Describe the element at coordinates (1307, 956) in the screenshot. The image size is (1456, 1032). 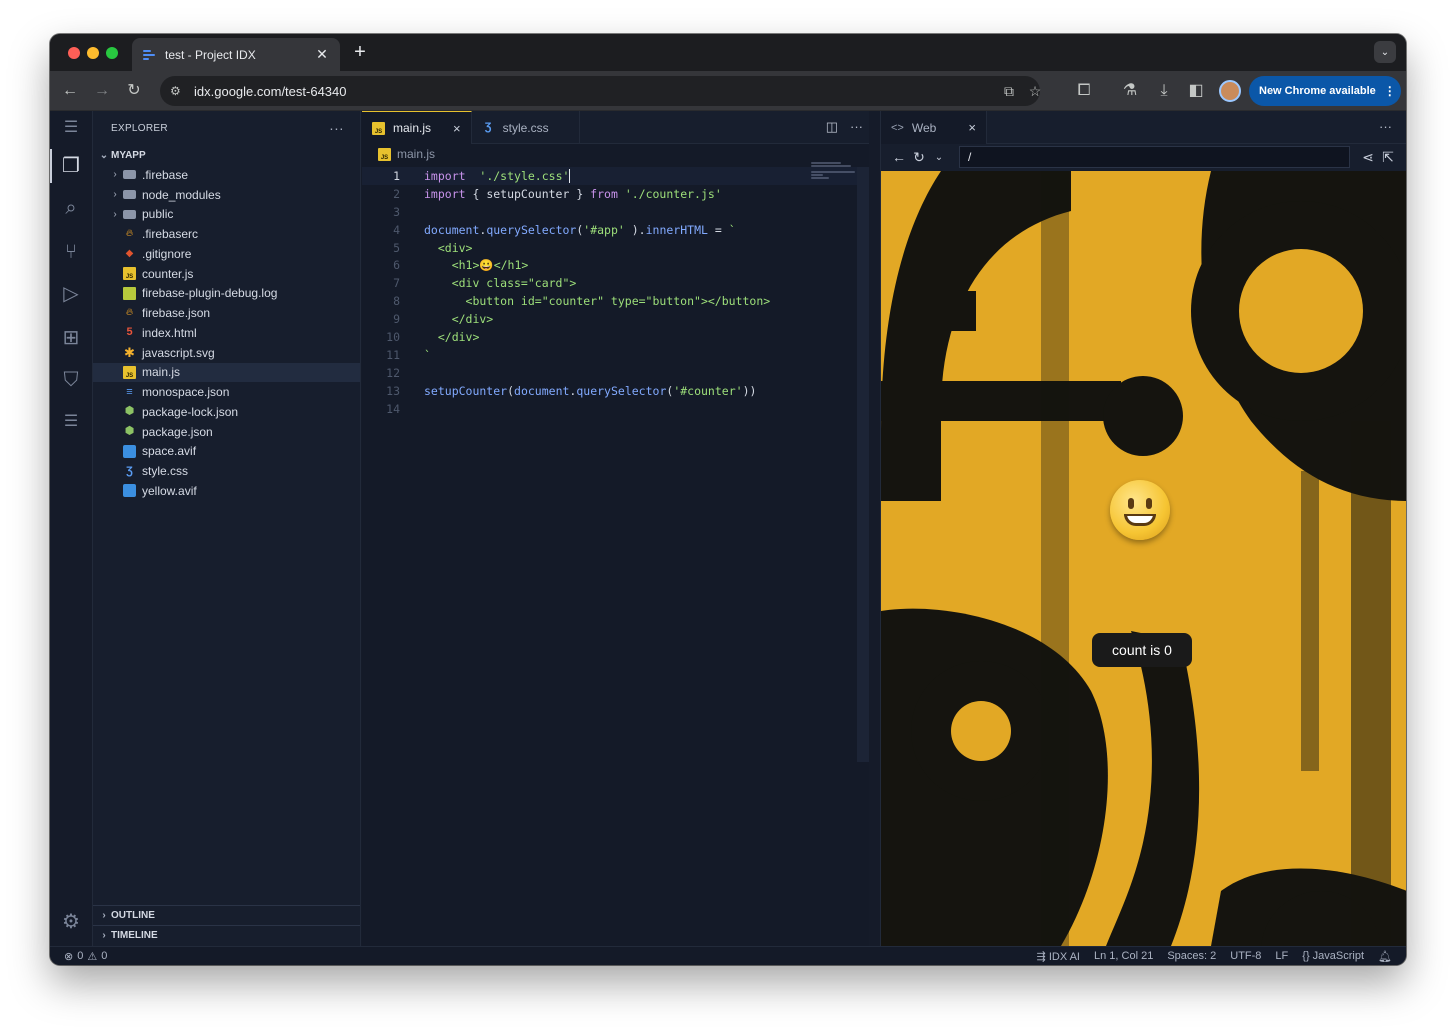
I see `braces-icon: {}` at that location.